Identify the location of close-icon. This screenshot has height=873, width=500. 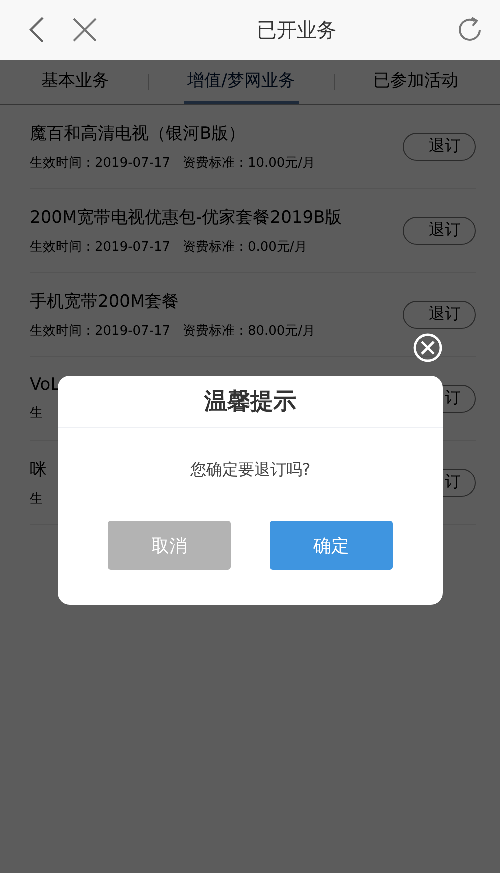
(85, 30).